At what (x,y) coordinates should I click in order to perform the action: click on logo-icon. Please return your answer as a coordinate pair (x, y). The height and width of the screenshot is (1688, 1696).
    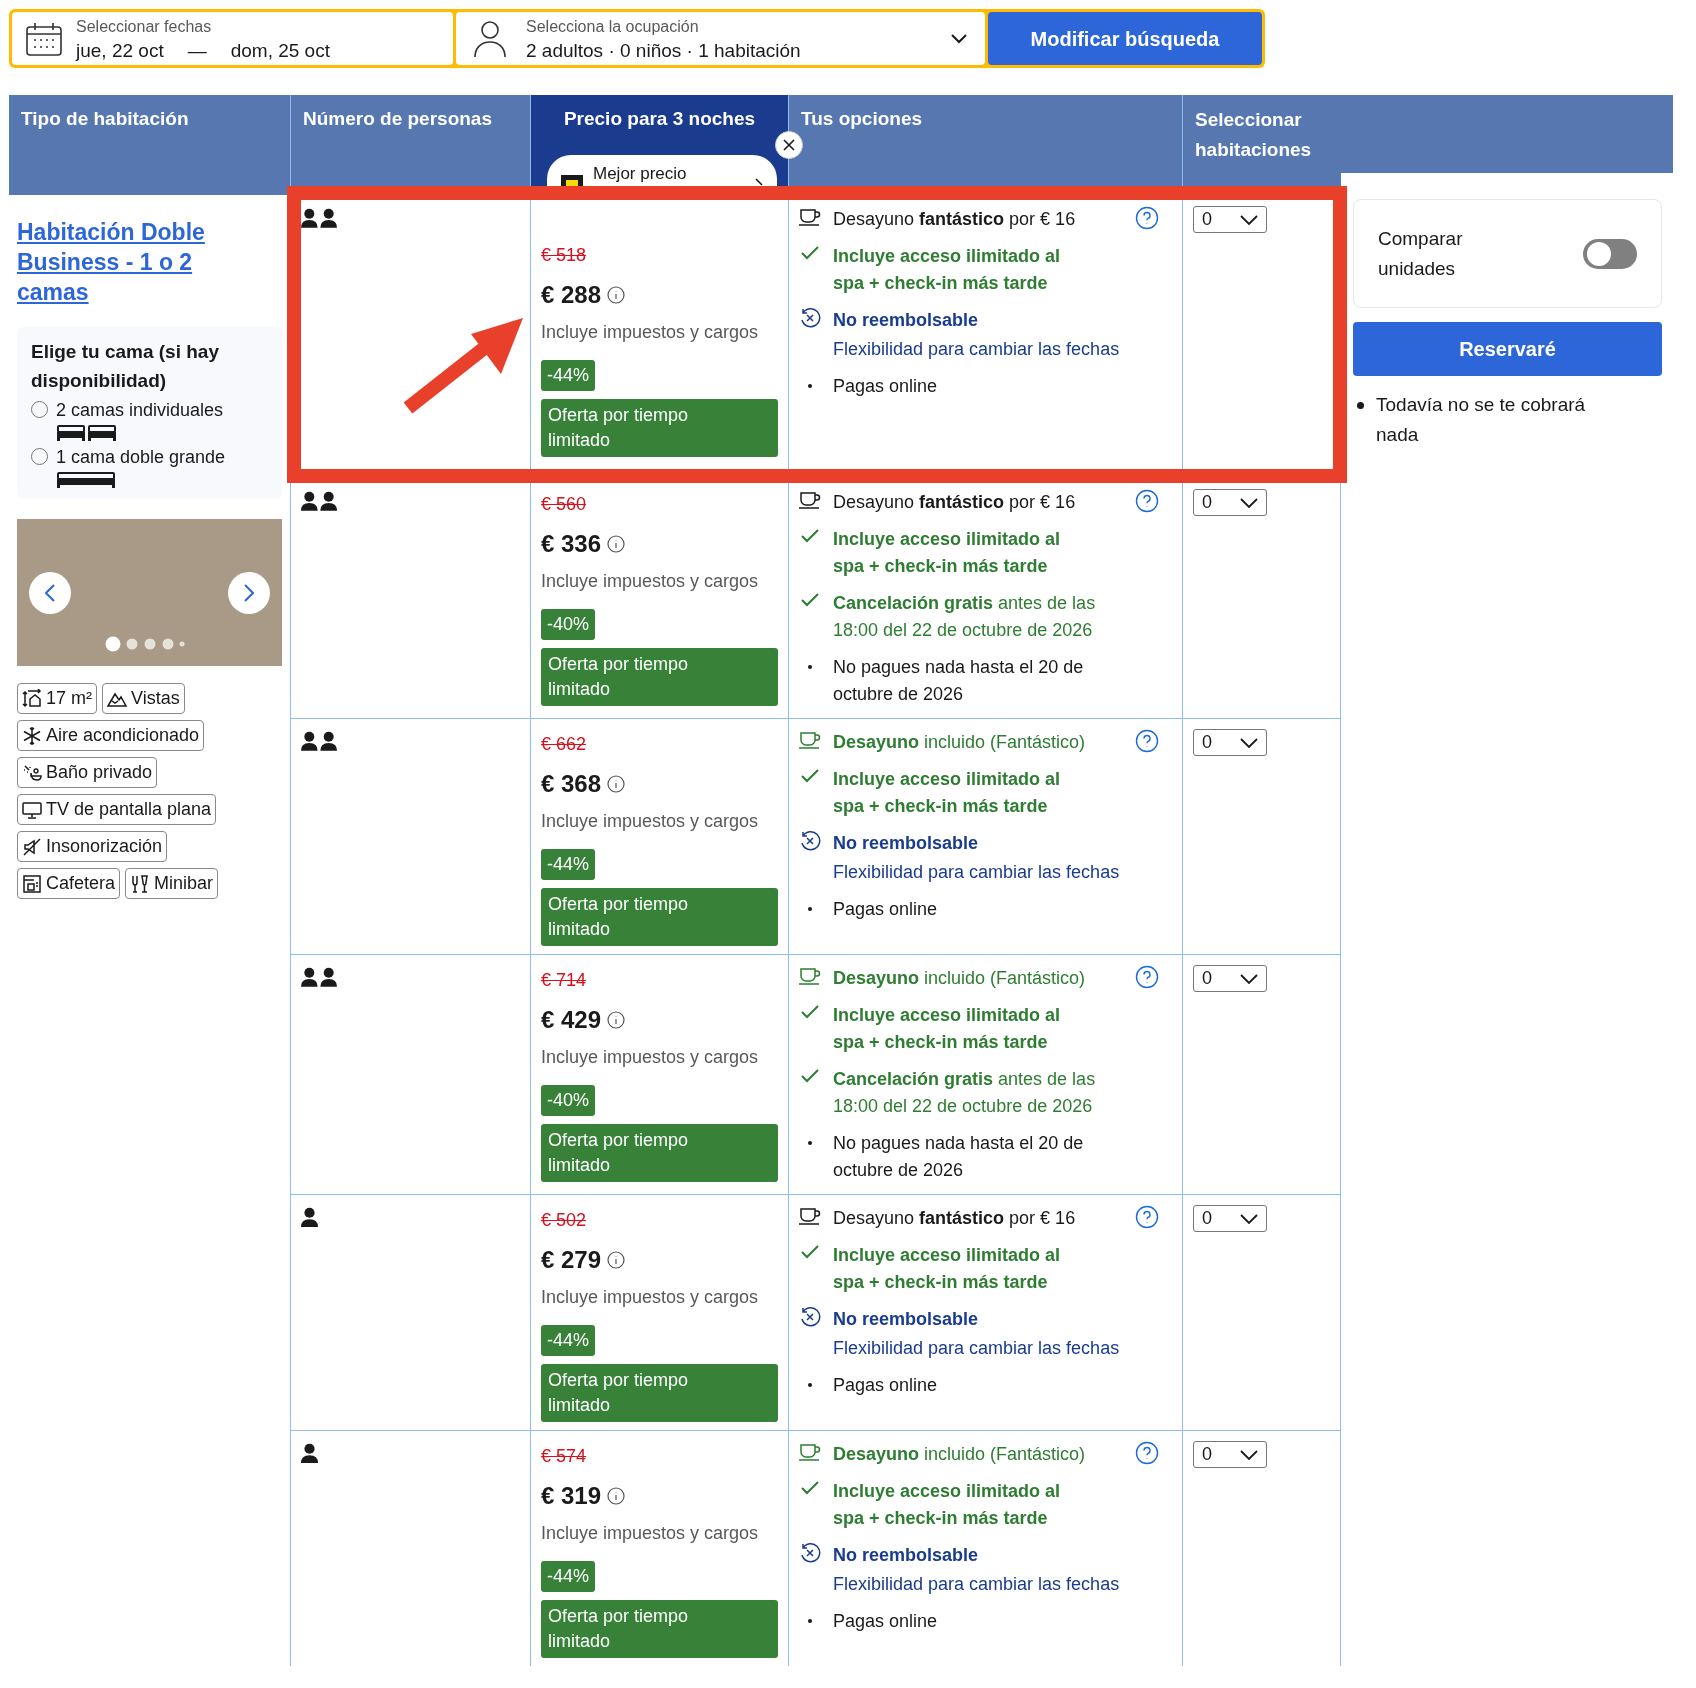
    Looking at the image, I should click on (572, 180).